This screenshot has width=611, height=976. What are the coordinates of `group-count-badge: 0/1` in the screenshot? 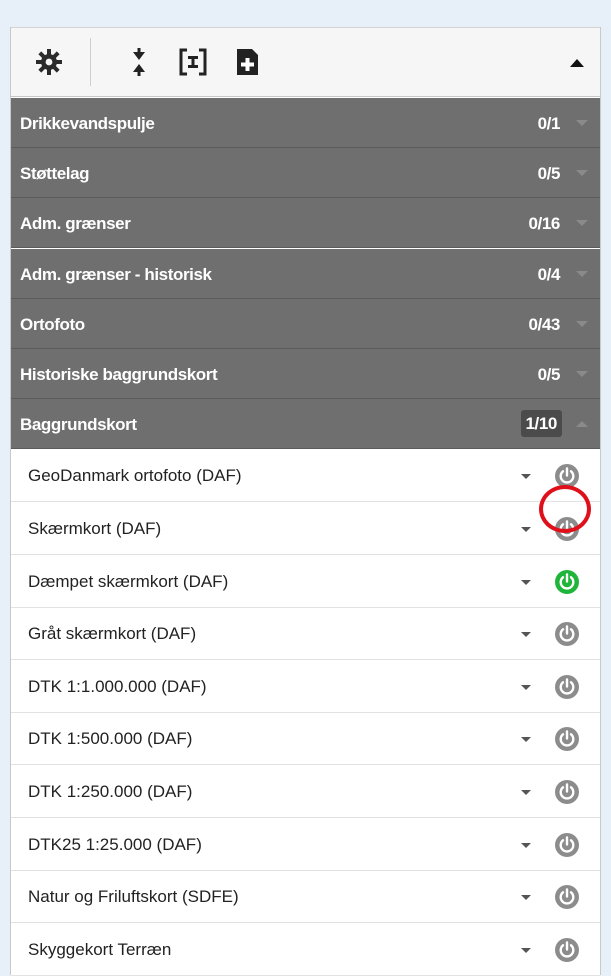 It's located at (549, 123).